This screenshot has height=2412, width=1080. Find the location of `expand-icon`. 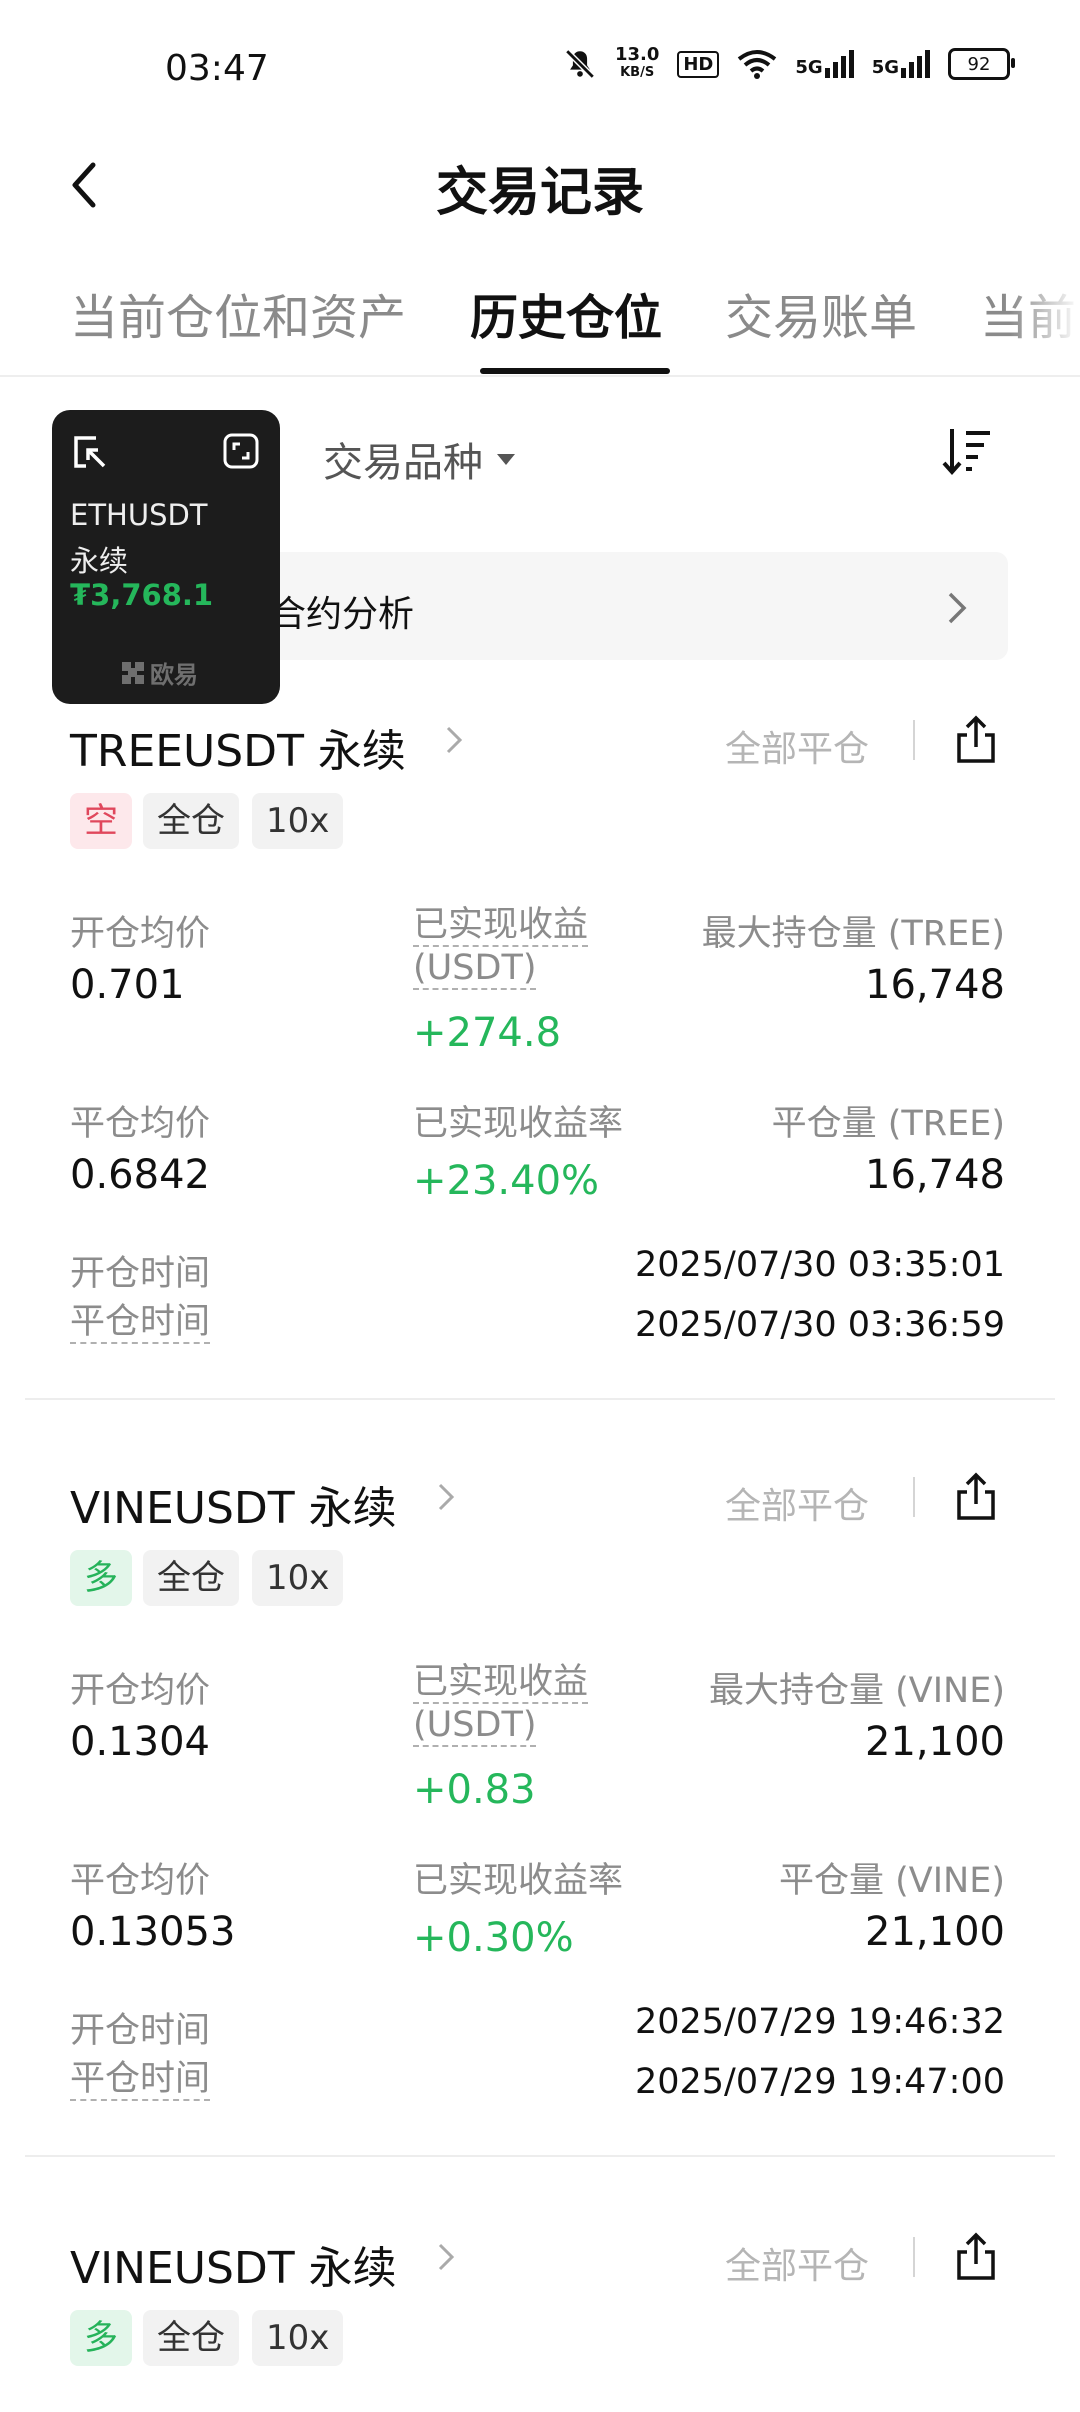

expand-icon is located at coordinates (241, 451).